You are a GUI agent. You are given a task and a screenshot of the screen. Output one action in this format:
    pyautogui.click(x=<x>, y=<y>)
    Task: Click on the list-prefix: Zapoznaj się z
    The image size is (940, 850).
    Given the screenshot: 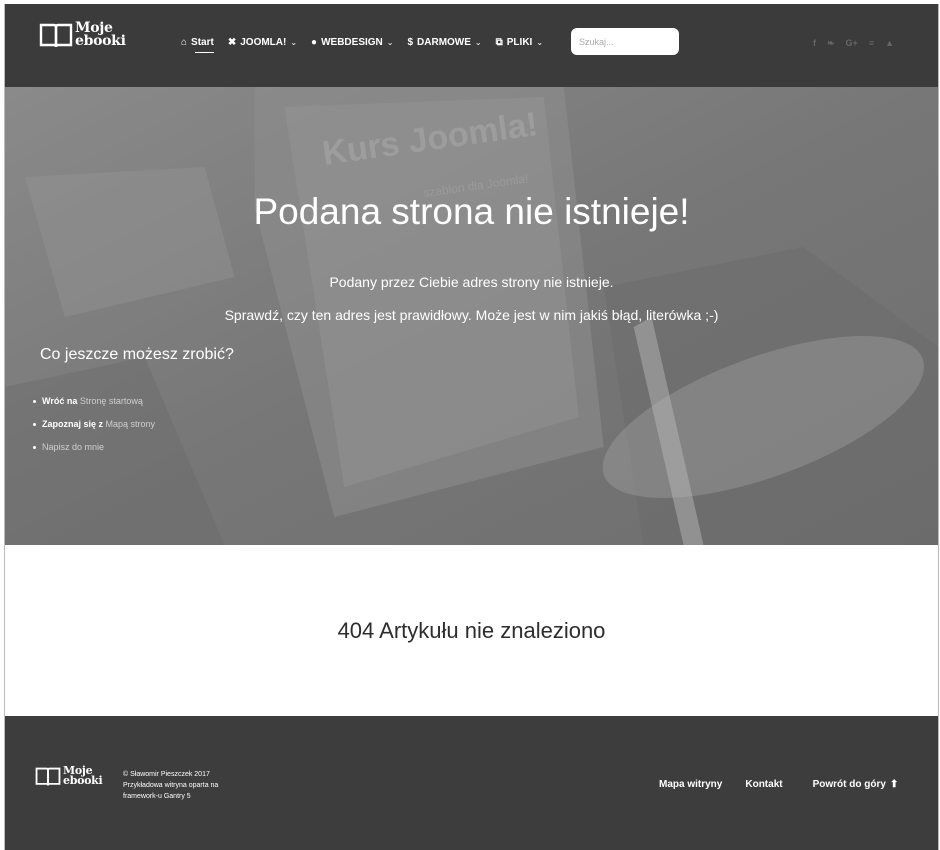 What is the action you would take?
    pyautogui.click(x=73, y=424)
    